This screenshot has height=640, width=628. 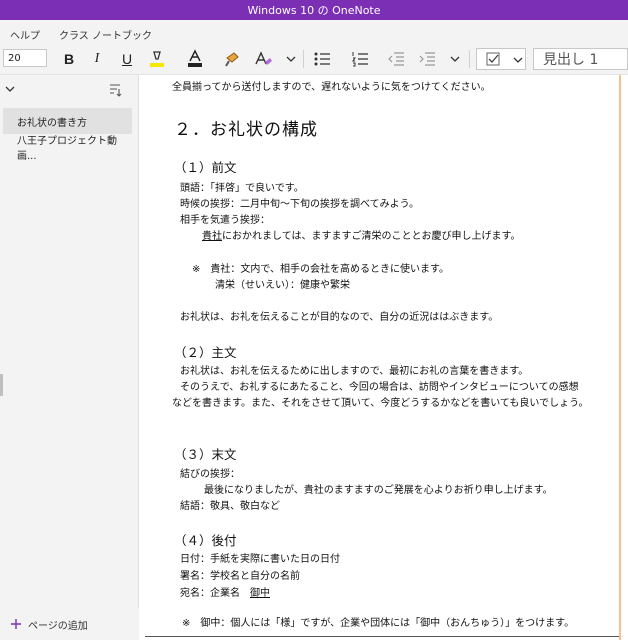 I want to click on subsection-heading: （１）前文, so click(x=205, y=166).